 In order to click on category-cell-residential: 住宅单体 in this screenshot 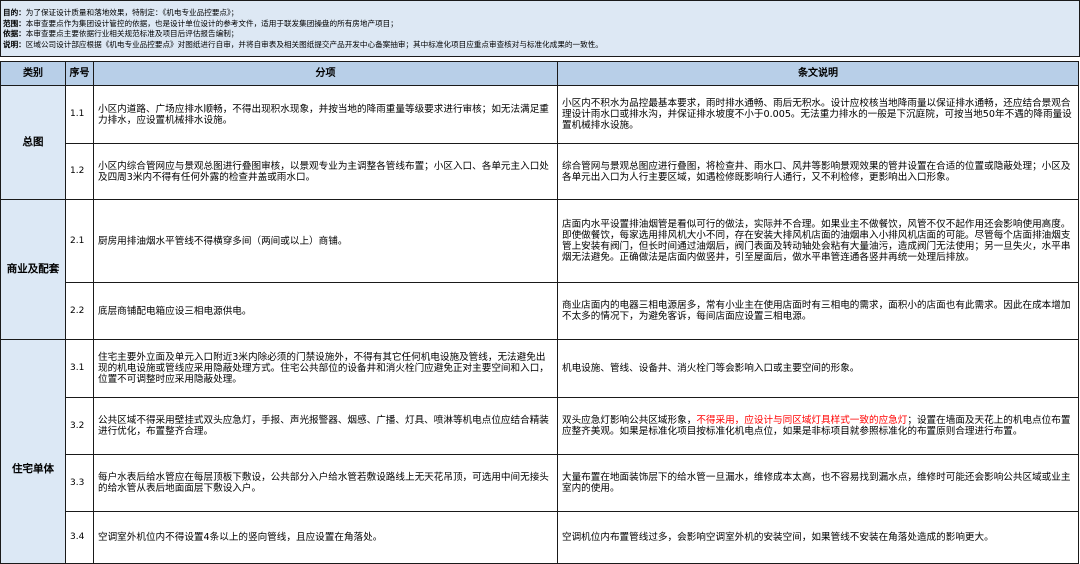, I will do `click(33, 452)`.